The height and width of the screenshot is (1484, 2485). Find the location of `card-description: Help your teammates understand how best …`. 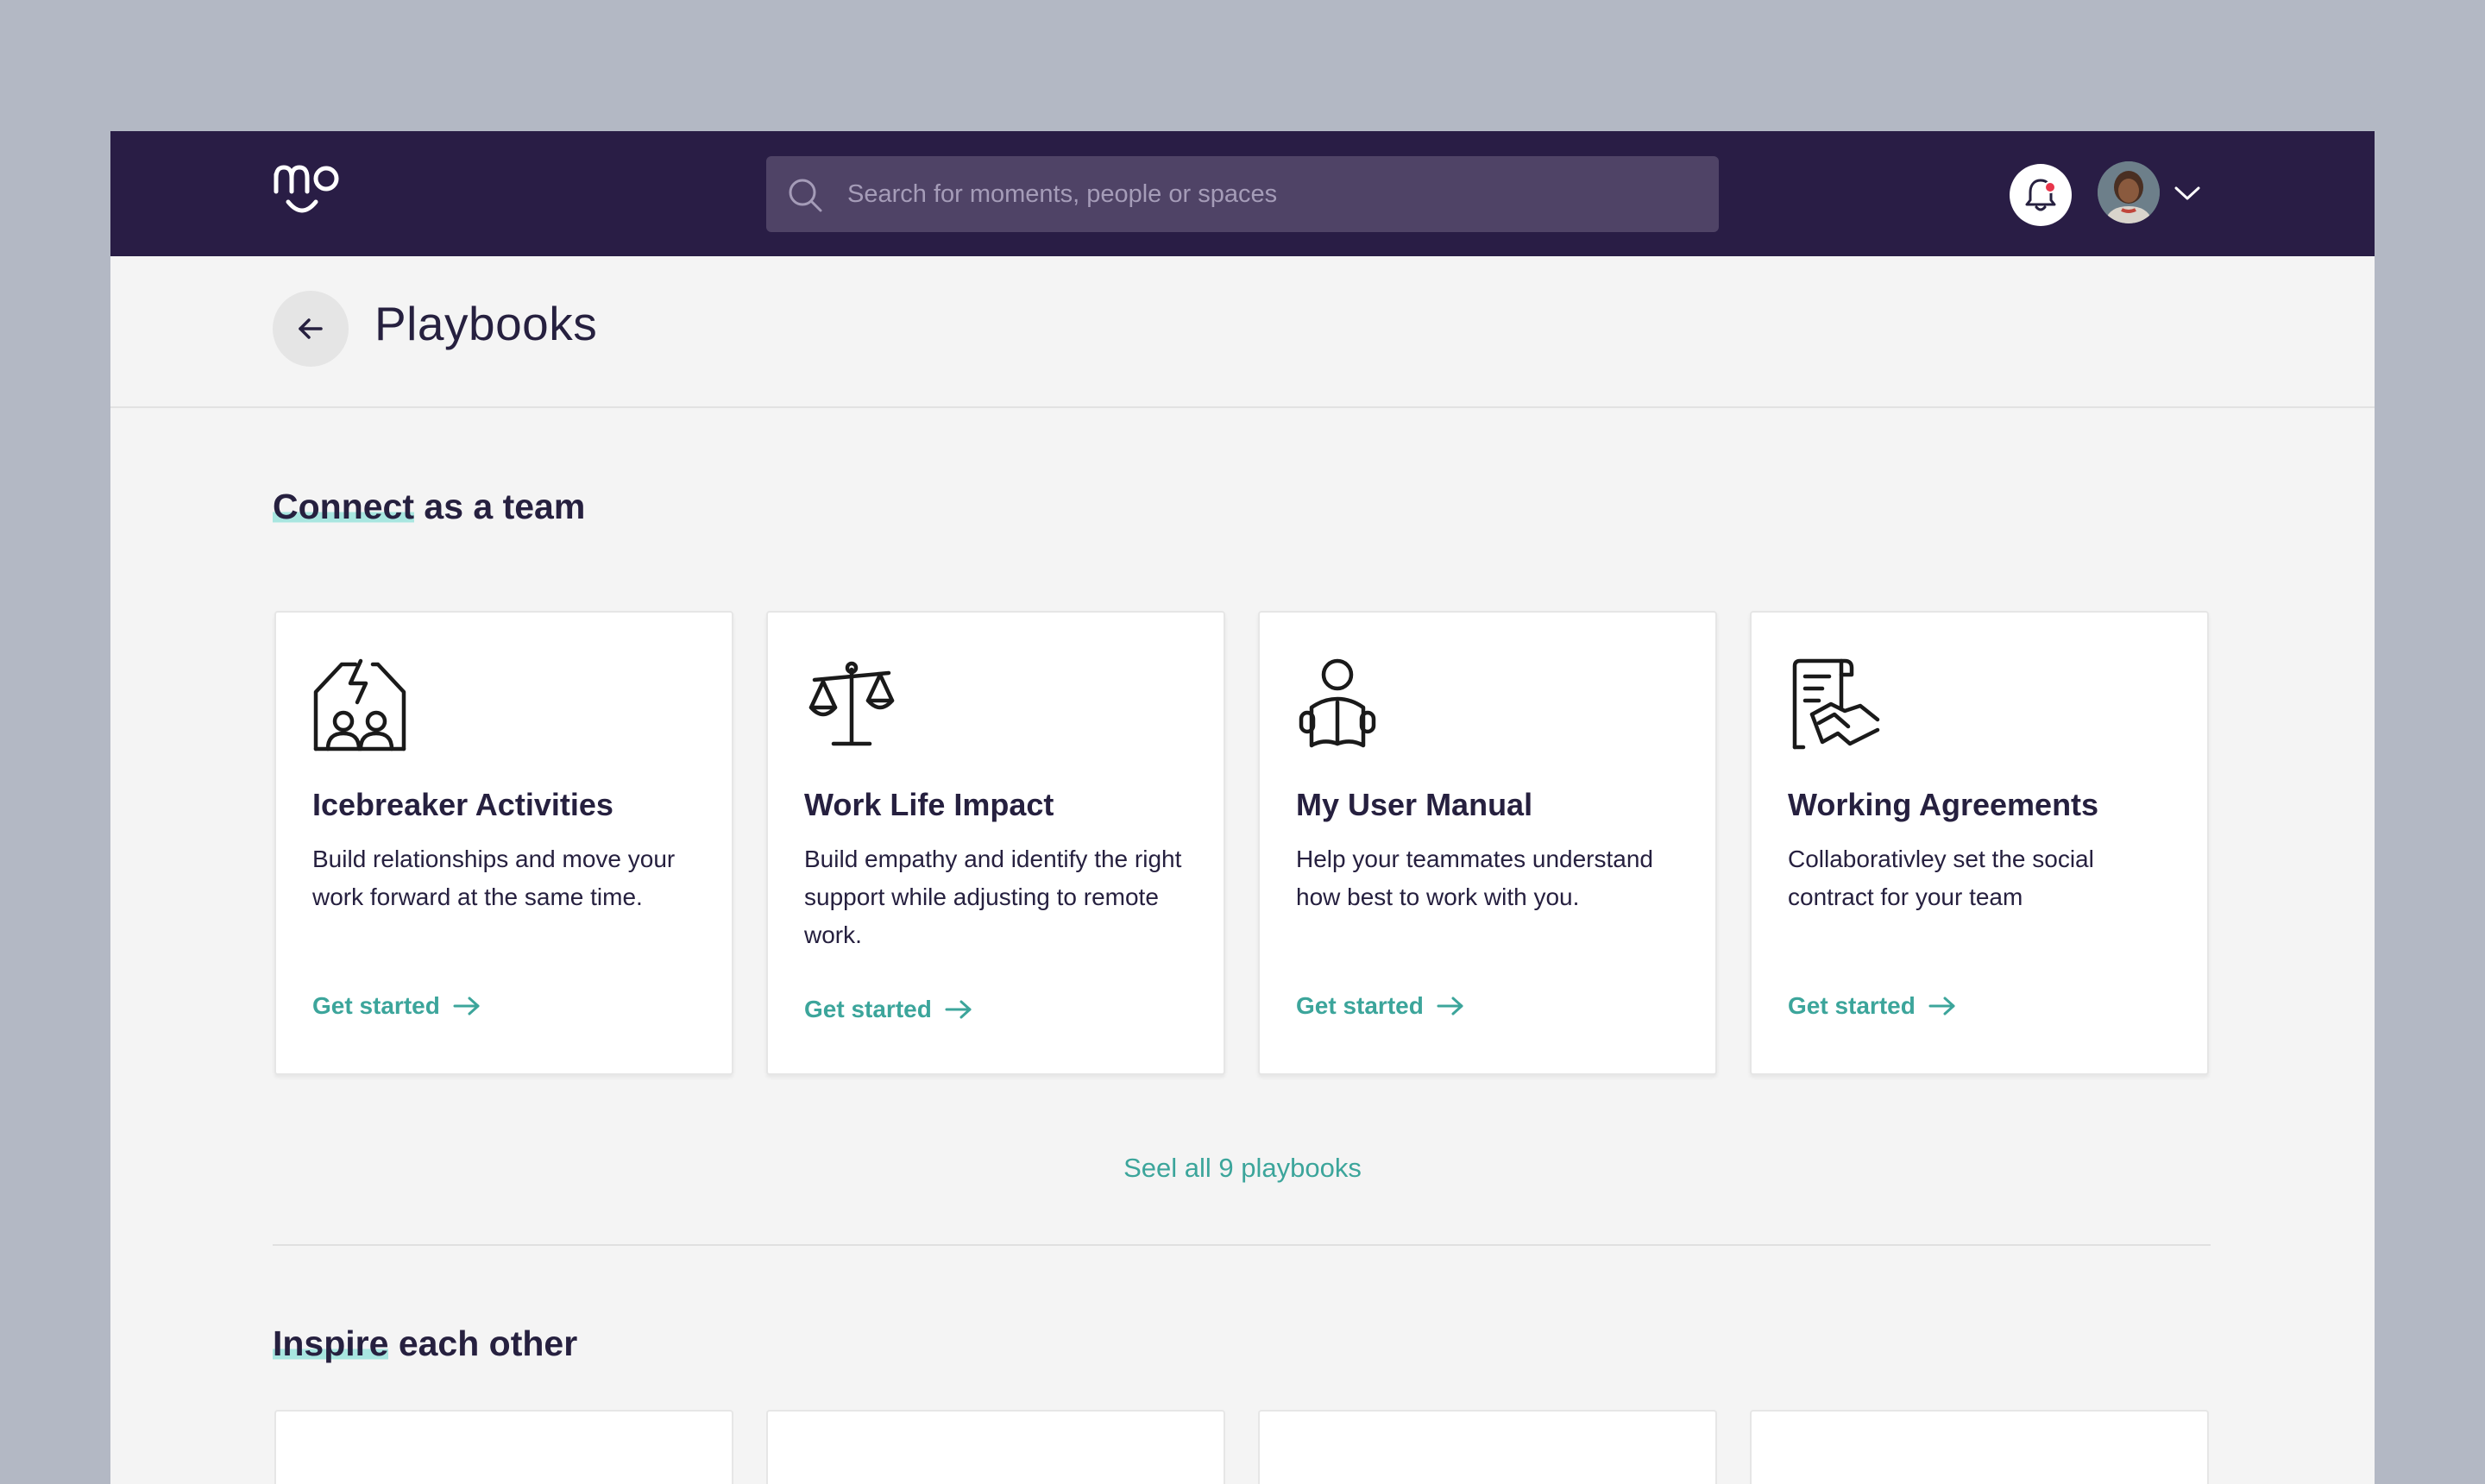

card-description: Help your teammates understand how best … is located at coordinates (1474, 878).